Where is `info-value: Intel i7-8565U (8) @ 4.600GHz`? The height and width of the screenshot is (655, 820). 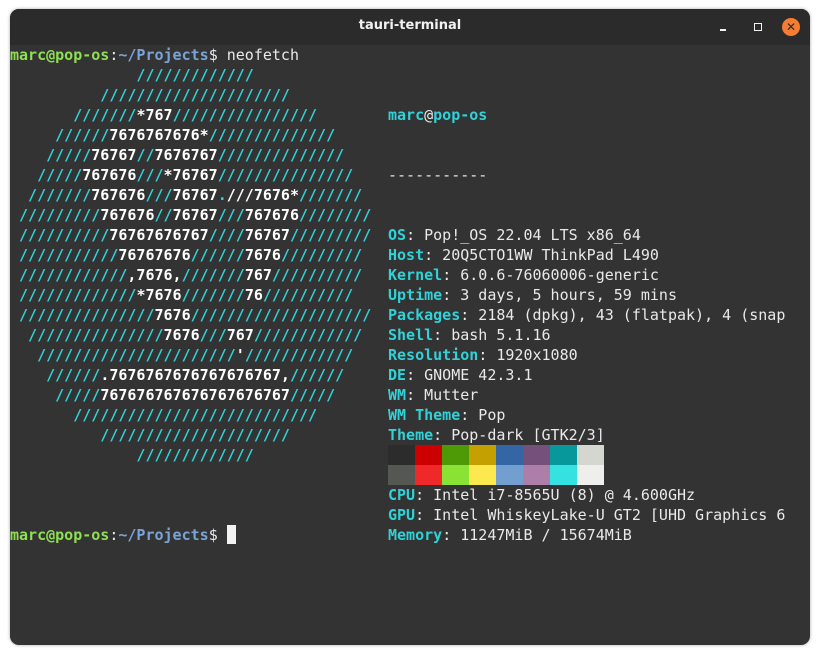
info-value: Intel i7-8565U (8) @ 4.600GHz is located at coordinates (560, 495).